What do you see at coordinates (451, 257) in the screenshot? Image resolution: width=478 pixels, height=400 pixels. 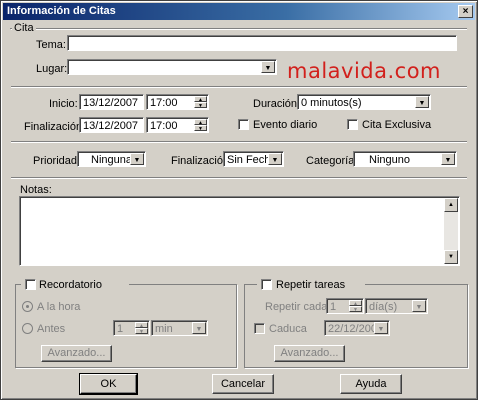 I see `scroll-down-icon: ▼` at bounding box center [451, 257].